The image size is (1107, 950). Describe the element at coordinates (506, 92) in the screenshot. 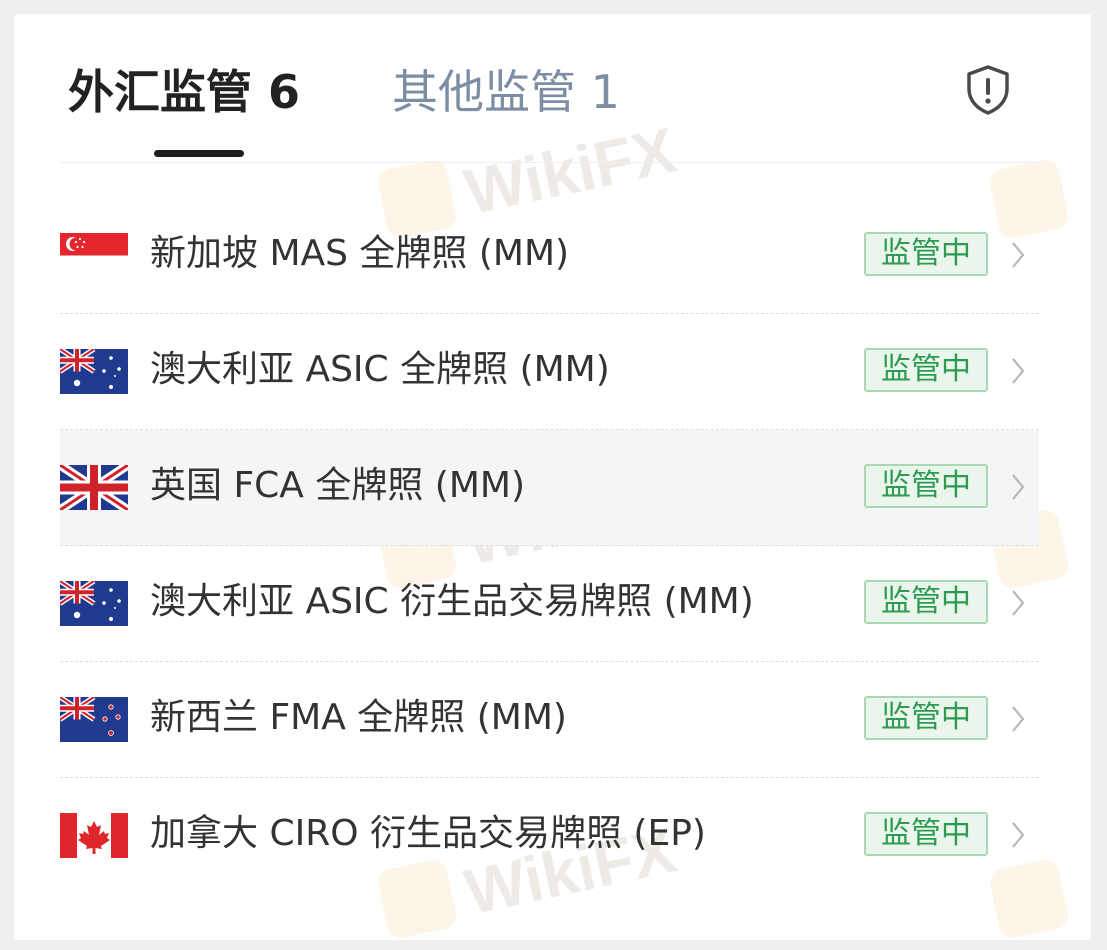

I see `tab-other-regulation: 其他监管 1` at that location.